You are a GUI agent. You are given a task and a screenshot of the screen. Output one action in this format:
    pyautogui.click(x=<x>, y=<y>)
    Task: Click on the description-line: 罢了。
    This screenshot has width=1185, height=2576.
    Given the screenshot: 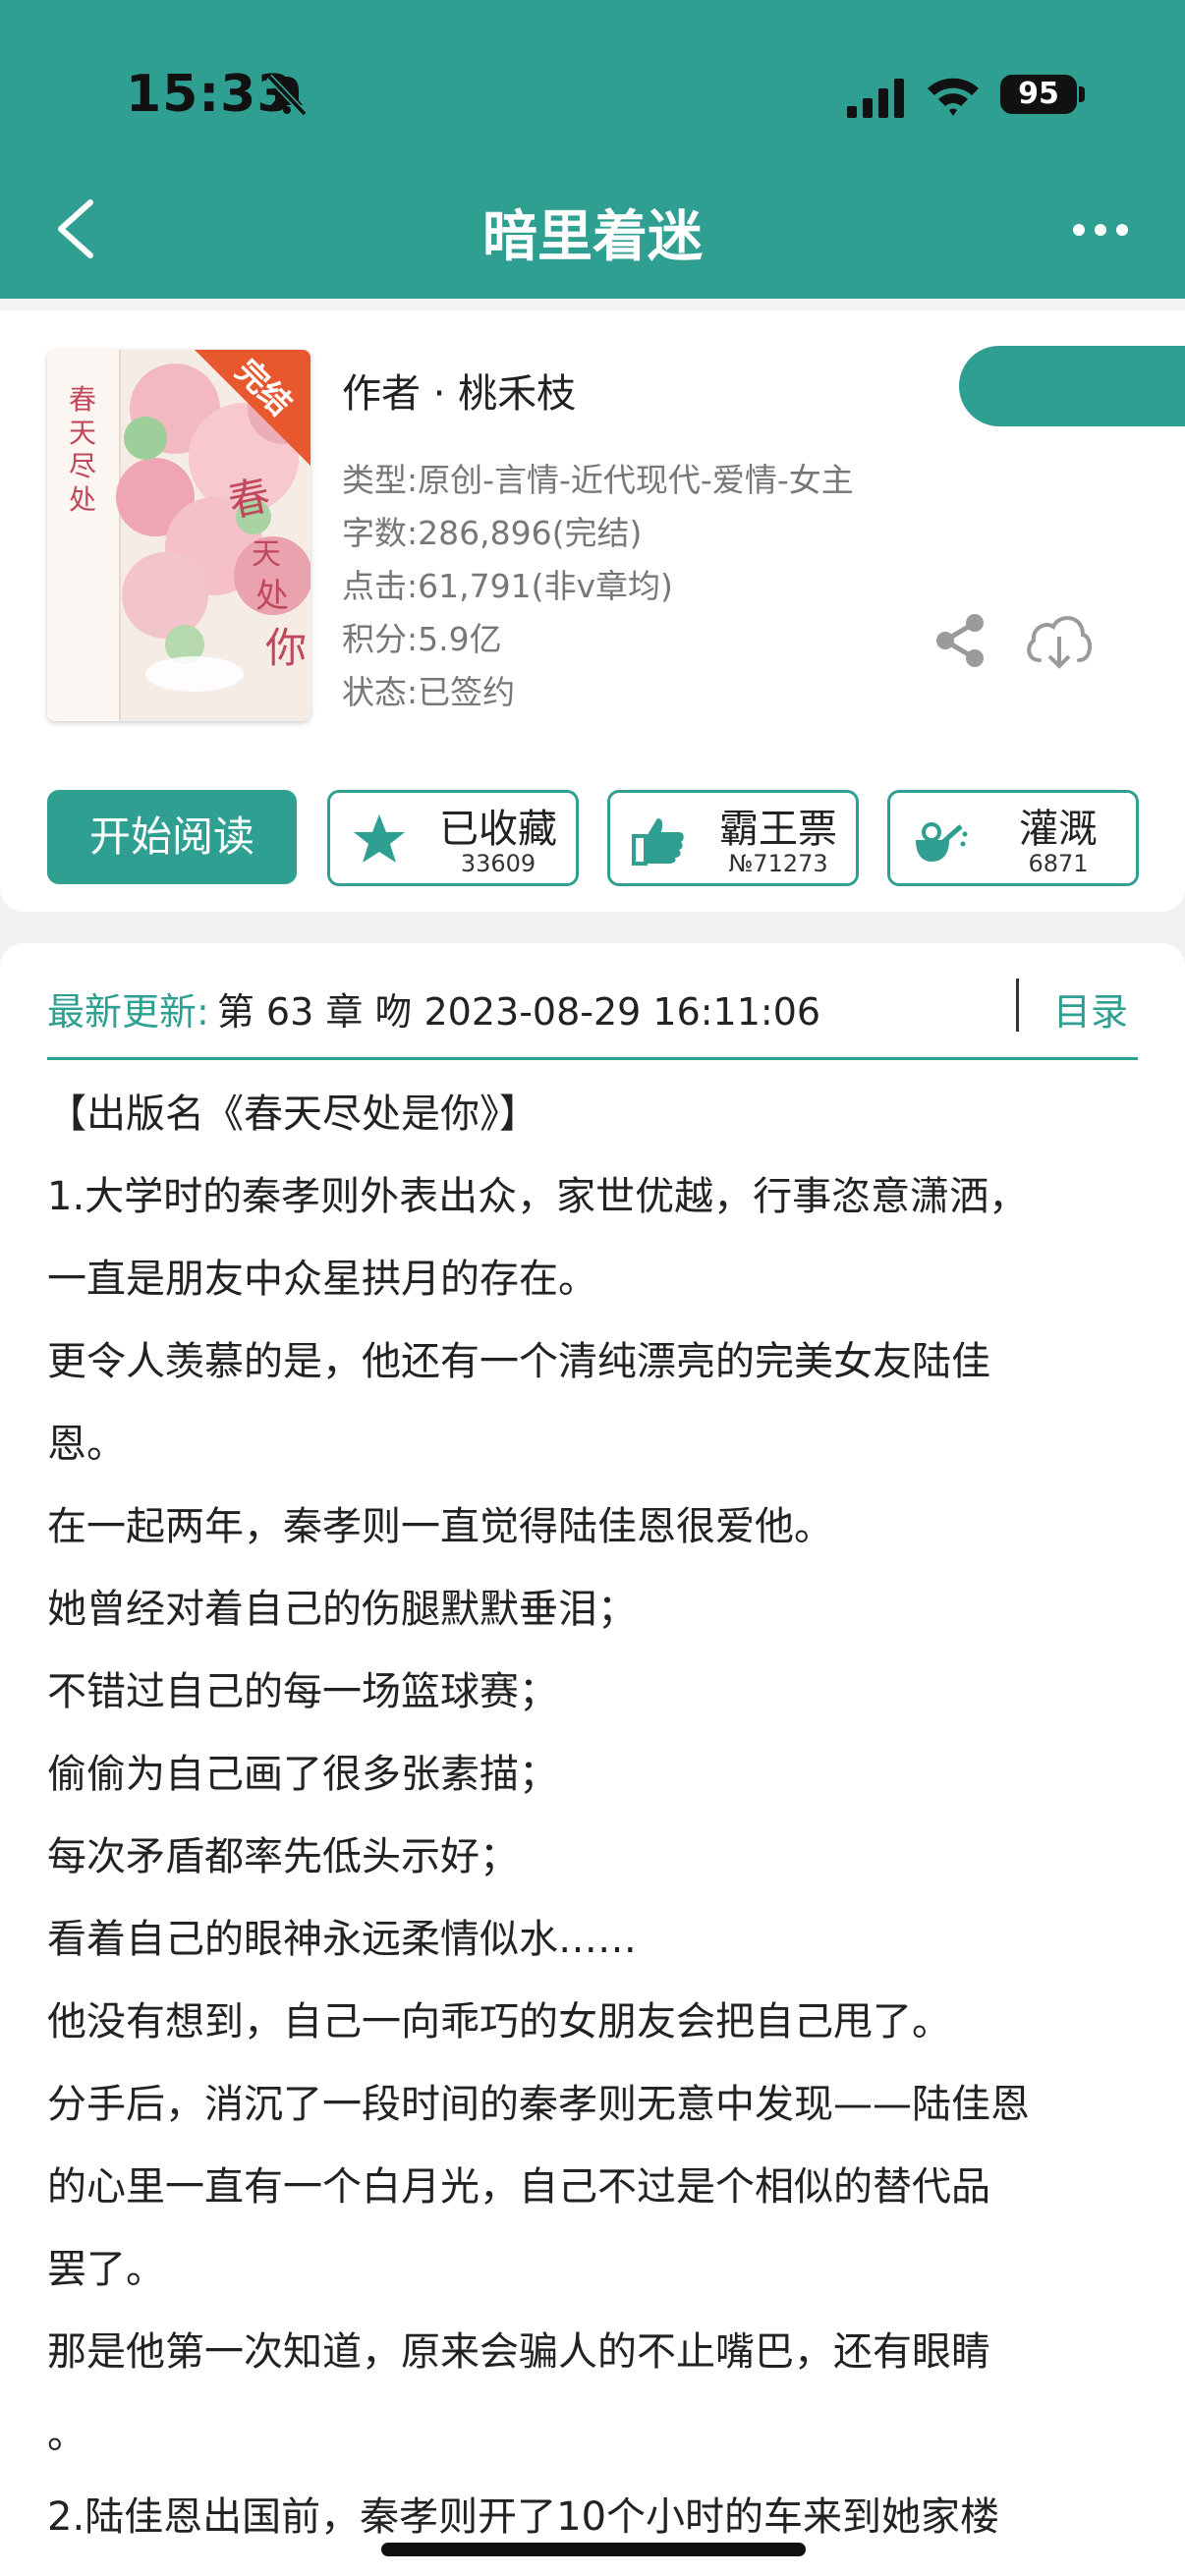 What is the action you would take?
    pyautogui.click(x=106, y=2269)
    